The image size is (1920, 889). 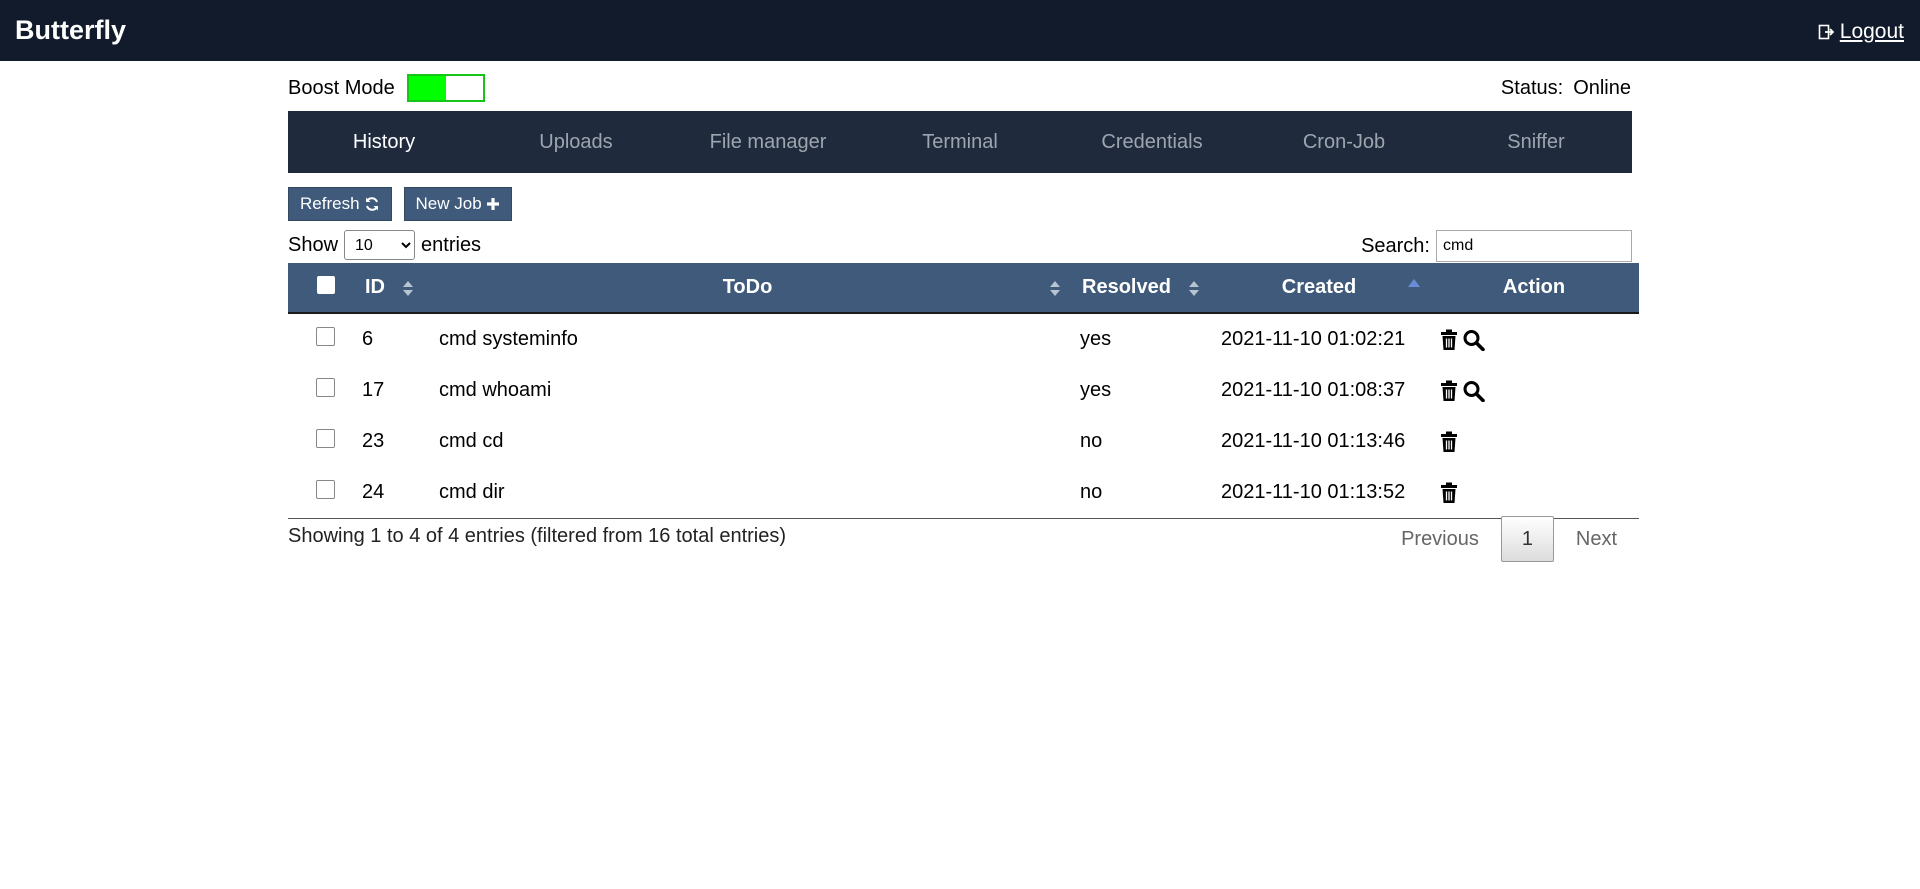 What do you see at coordinates (1395, 245) in the screenshot?
I see `search-label: Search:` at bounding box center [1395, 245].